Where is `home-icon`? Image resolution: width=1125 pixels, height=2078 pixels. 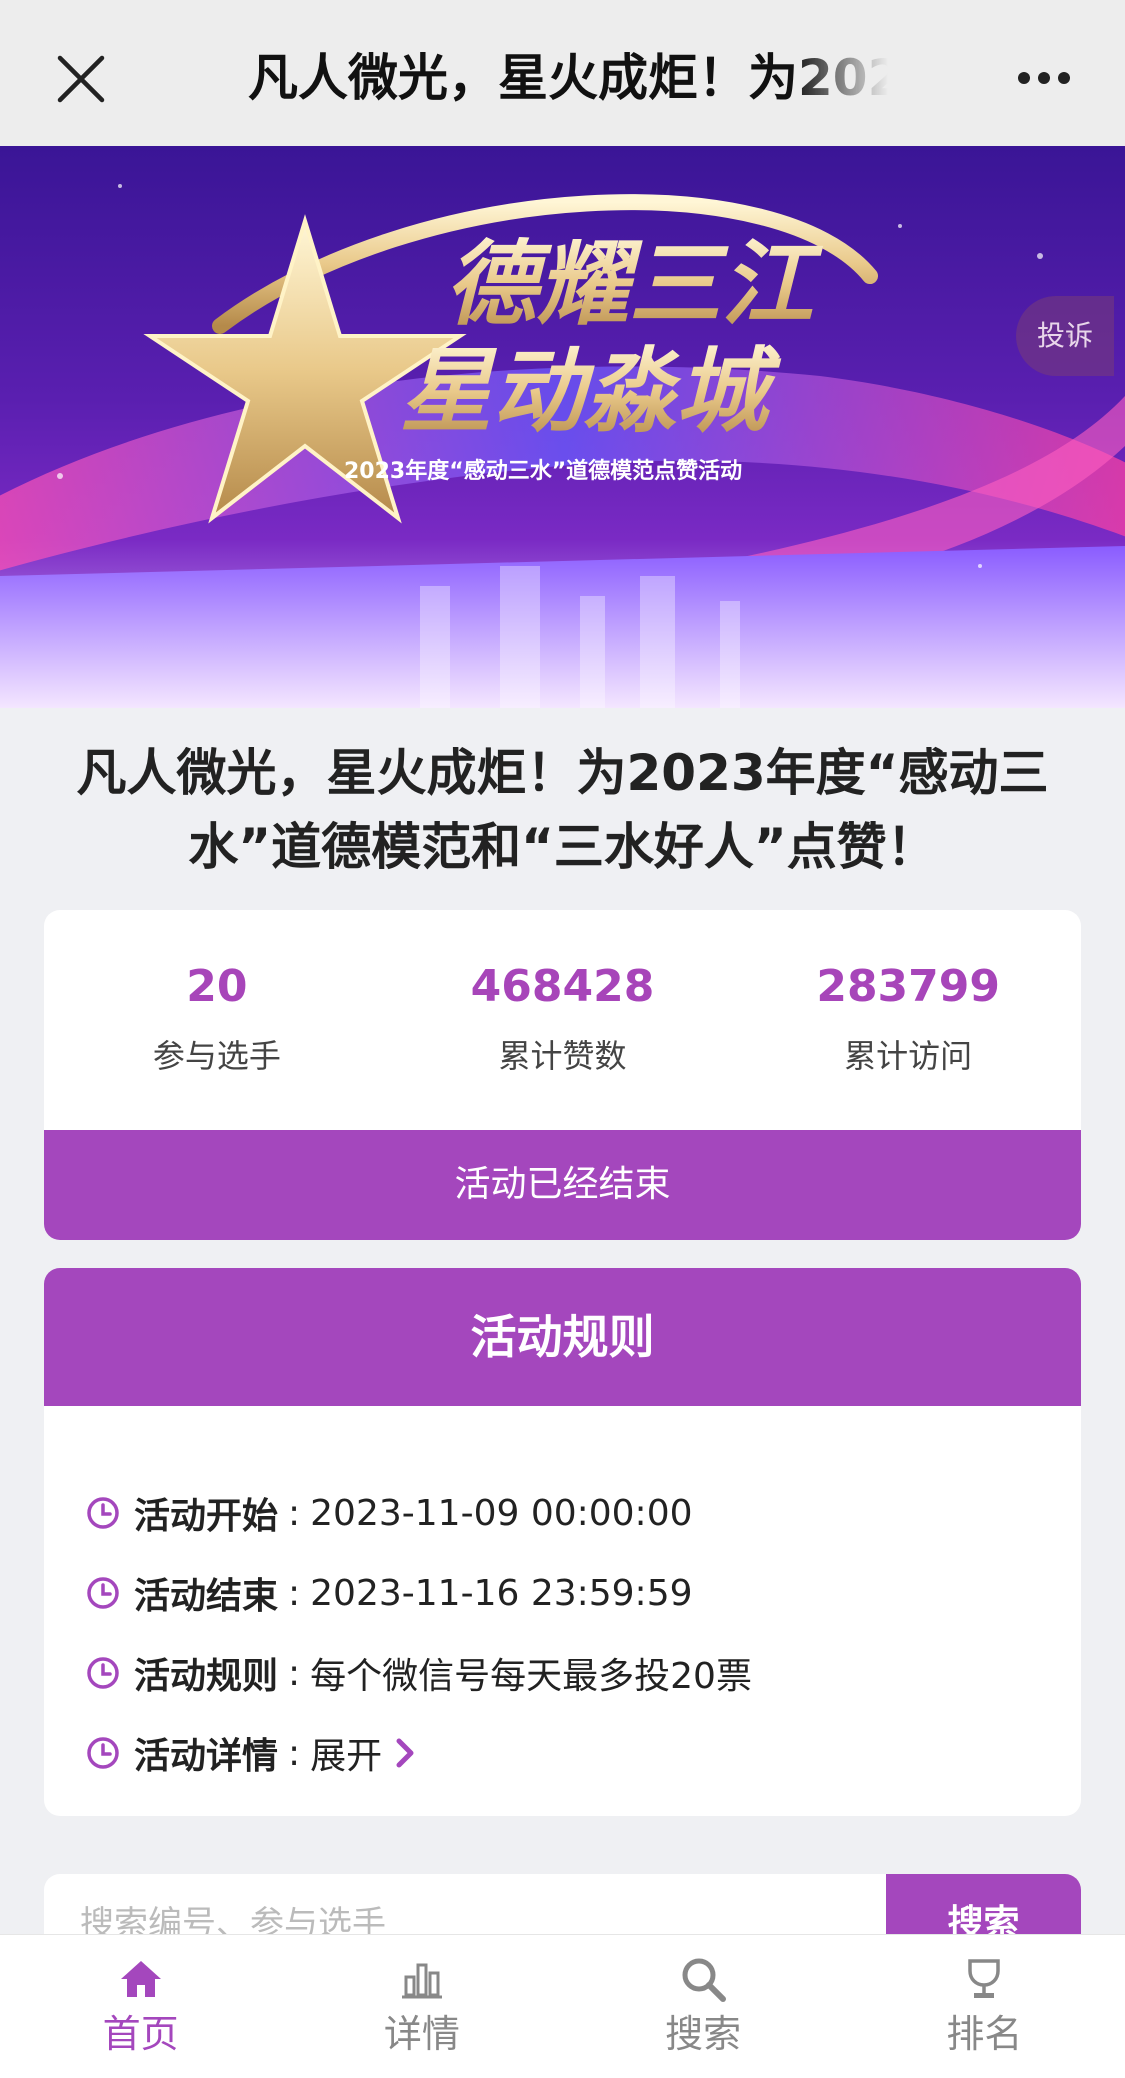 home-icon is located at coordinates (140, 1979).